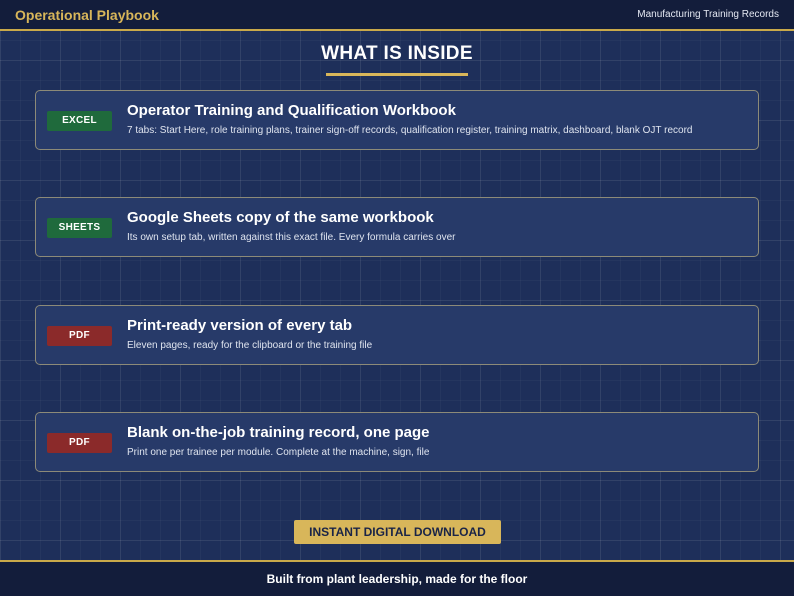 The width and height of the screenshot is (794, 596). I want to click on records-label: Manufacturing Training Records, so click(708, 14).